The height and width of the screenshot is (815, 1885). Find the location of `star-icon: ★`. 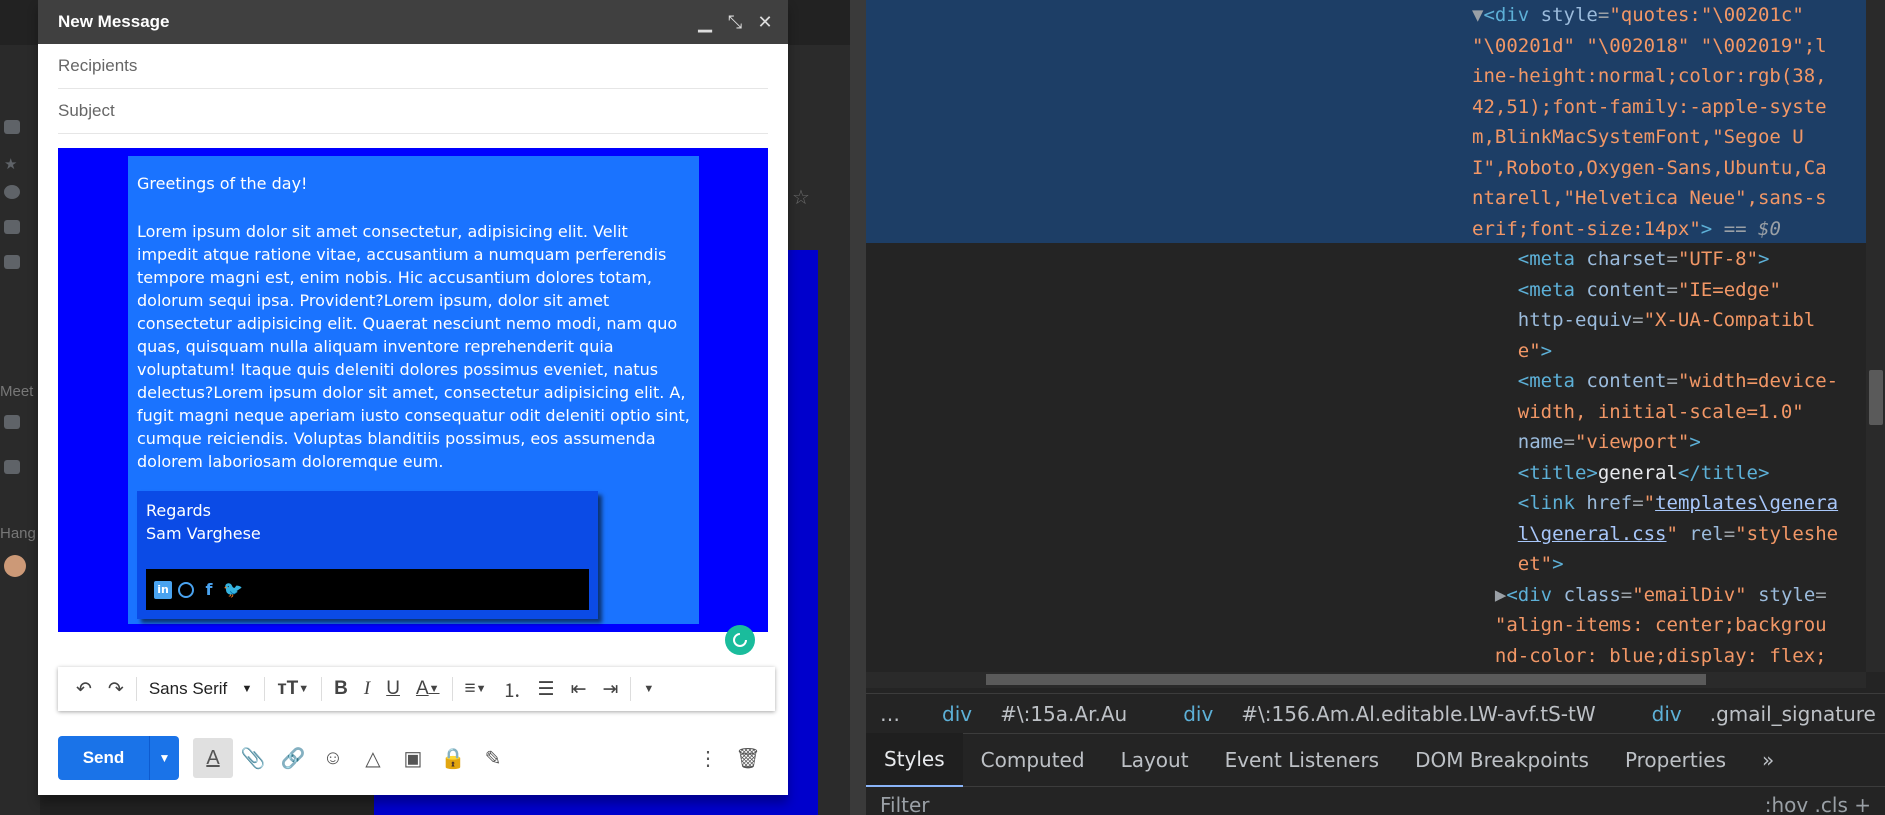

star-icon: ★ is located at coordinates (12, 164).